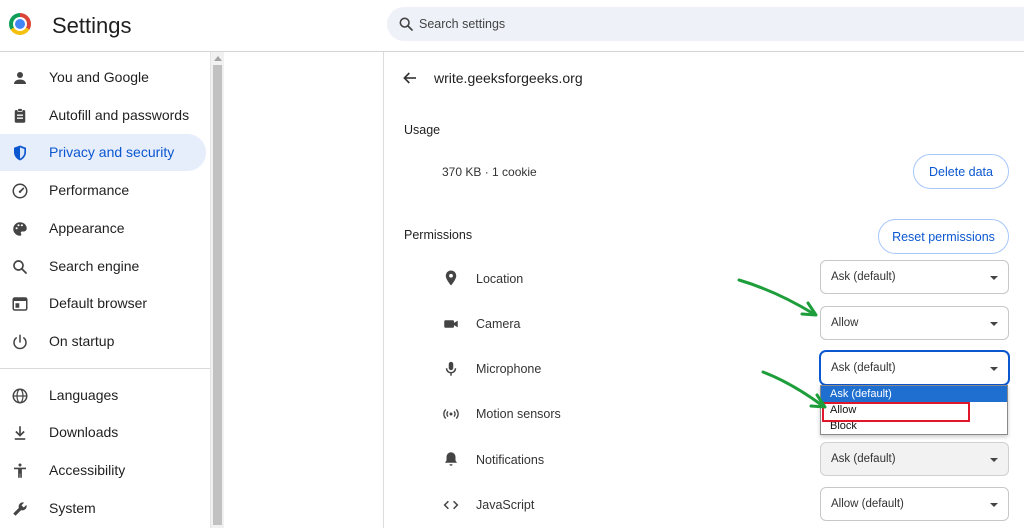 The height and width of the screenshot is (528, 1024). Describe the element at coordinates (20, 470) in the screenshot. I see `accessibility-icon` at that location.